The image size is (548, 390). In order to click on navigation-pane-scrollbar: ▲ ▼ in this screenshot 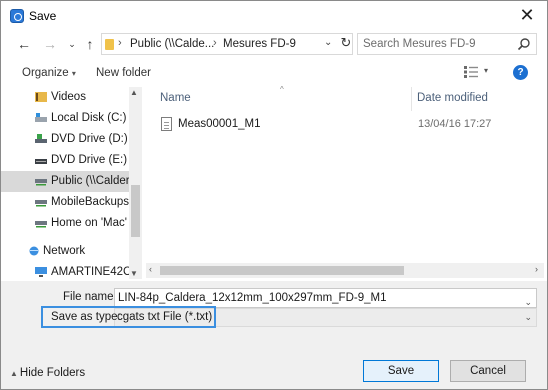, I will do `click(135, 183)`.